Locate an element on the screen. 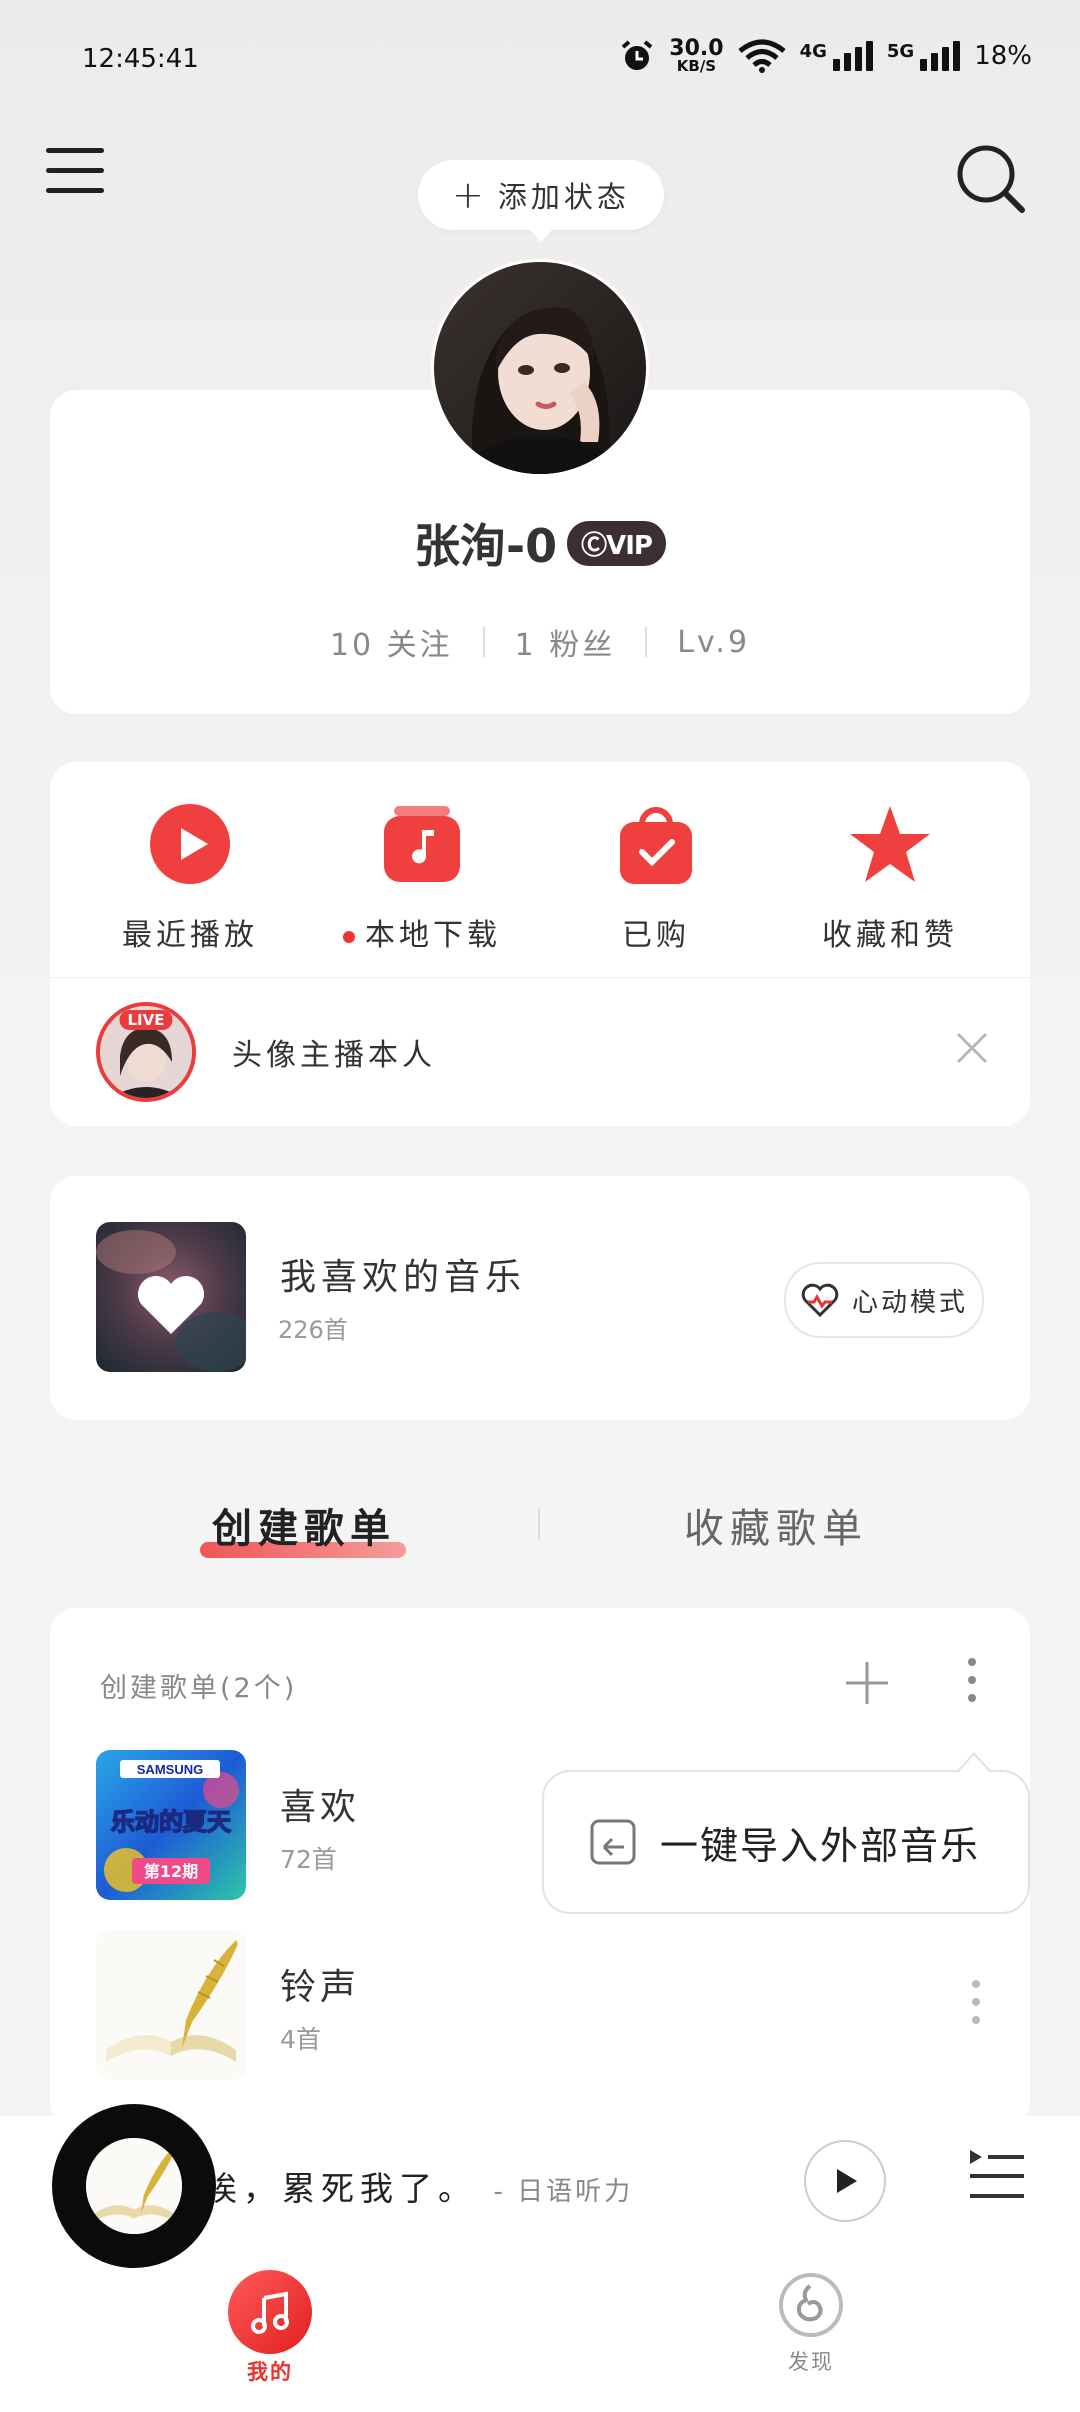  status-time: 12:45:41 is located at coordinates (140, 59).